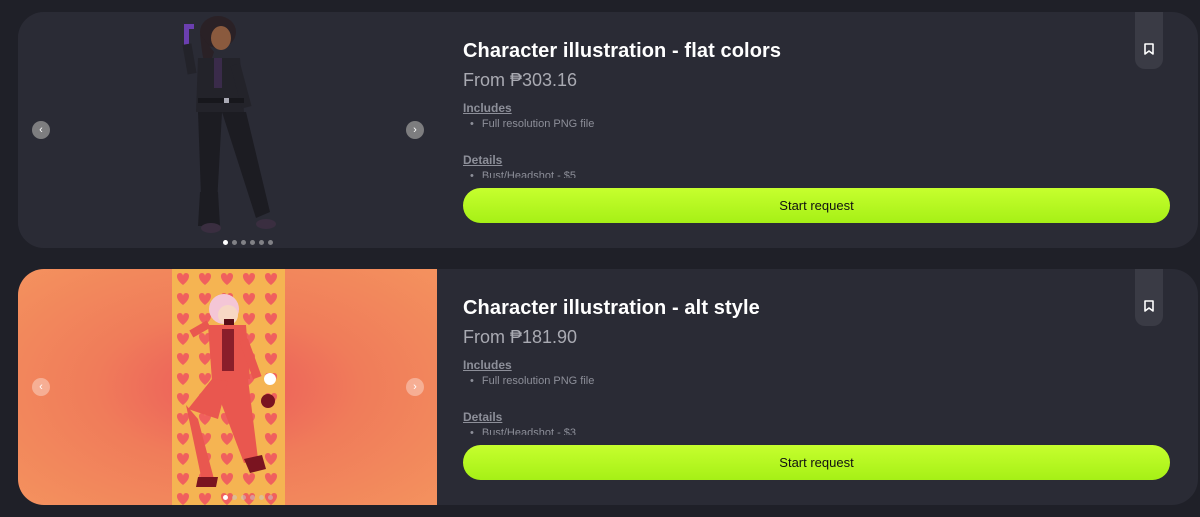 The width and height of the screenshot is (1200, 517). Describe the element at coordinates (622, 51) in the screenshot. I see `listing-title: Character illustration - flat colors` at that location.